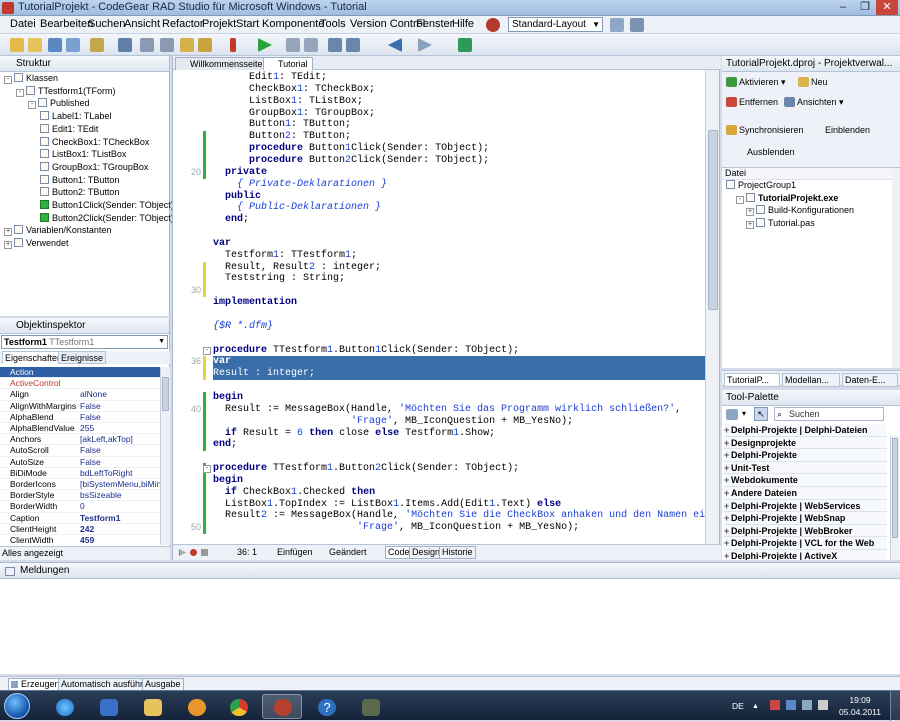  Describe the element at coordinates (193, 552) in the screenshot. I see `record-macro-icon` at that location.